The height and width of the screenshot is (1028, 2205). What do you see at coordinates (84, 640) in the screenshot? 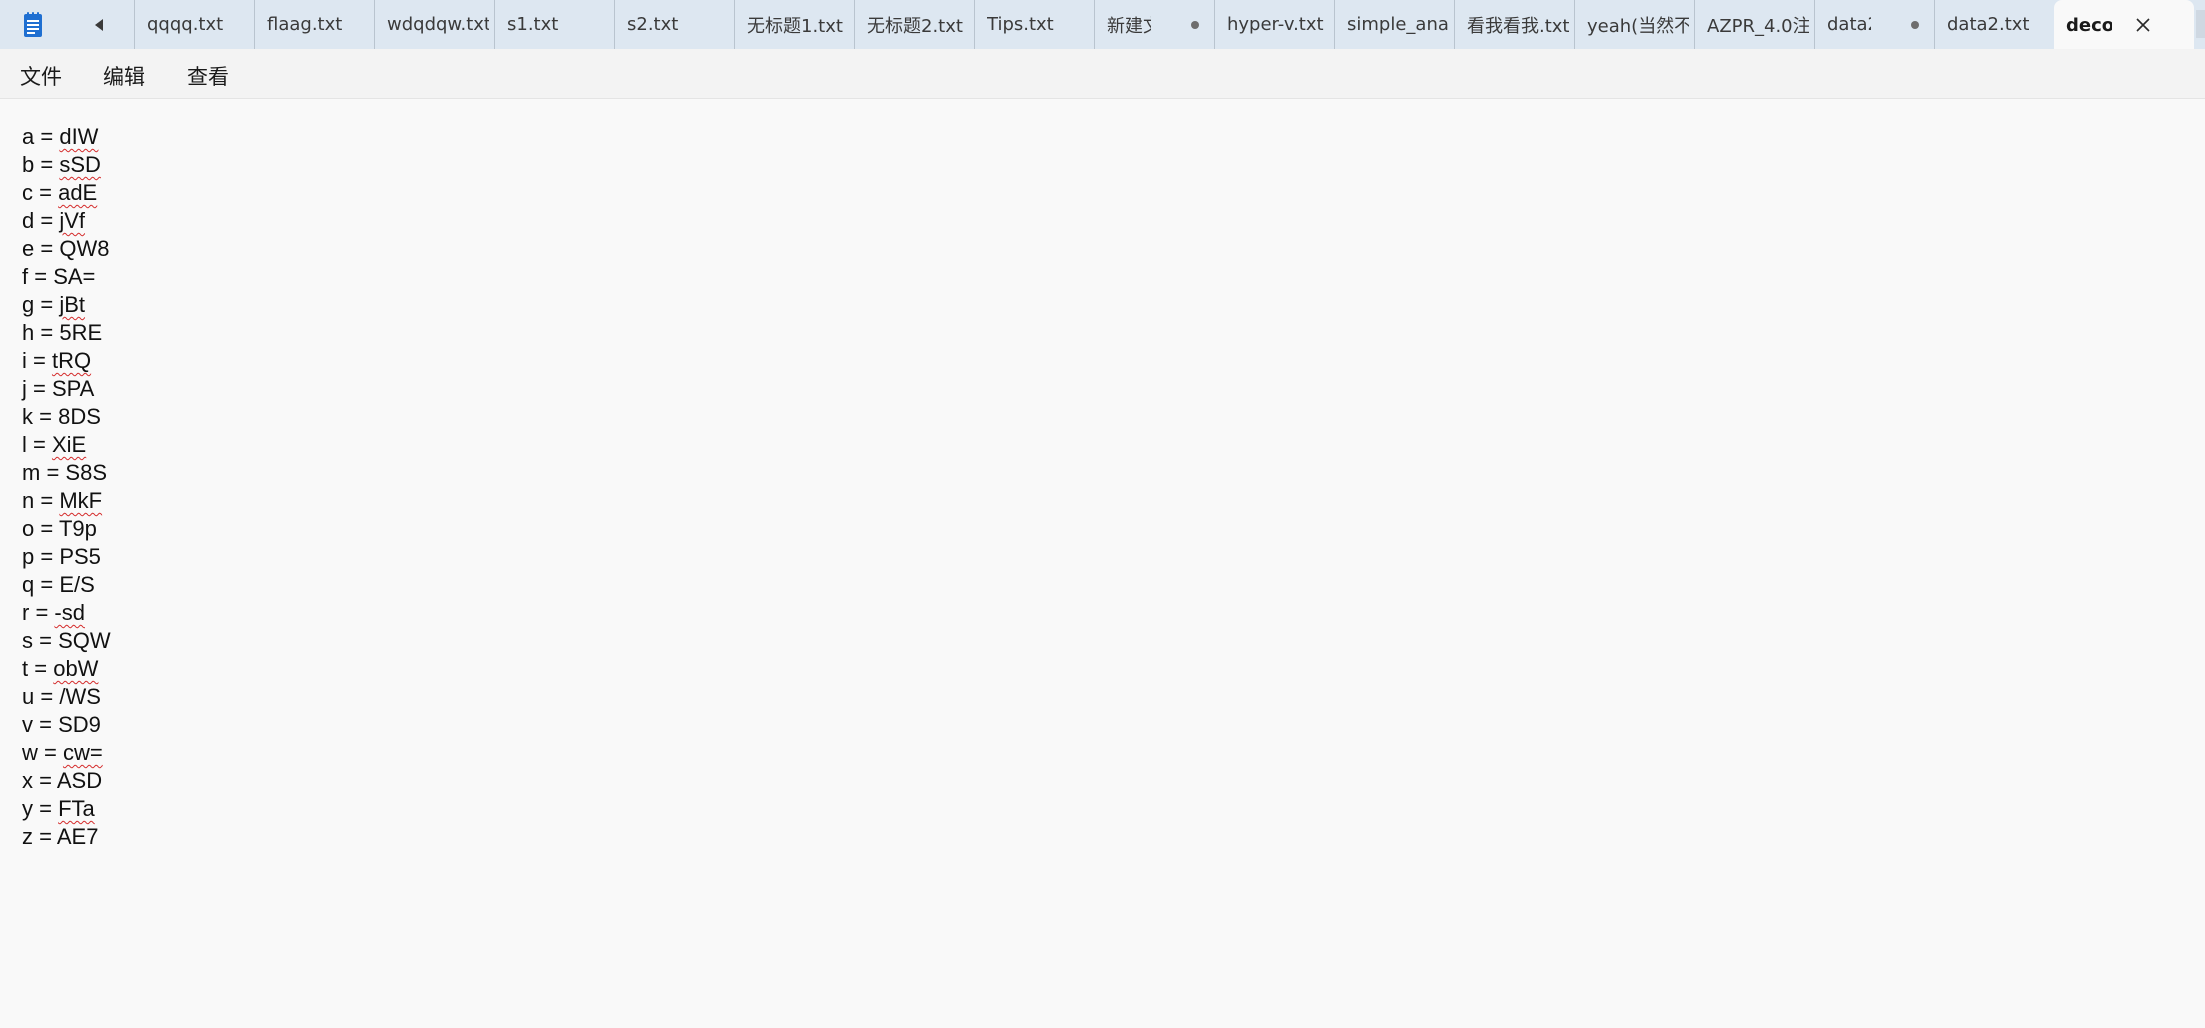
I see `line-value: SQW` at bounding box center [84, 640].